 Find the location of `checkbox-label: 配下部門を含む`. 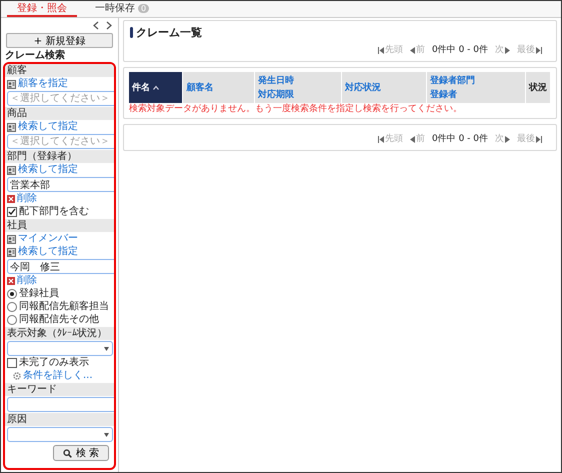

checkbox-label: 配下部門を含む is located at coordinates (54, 212).